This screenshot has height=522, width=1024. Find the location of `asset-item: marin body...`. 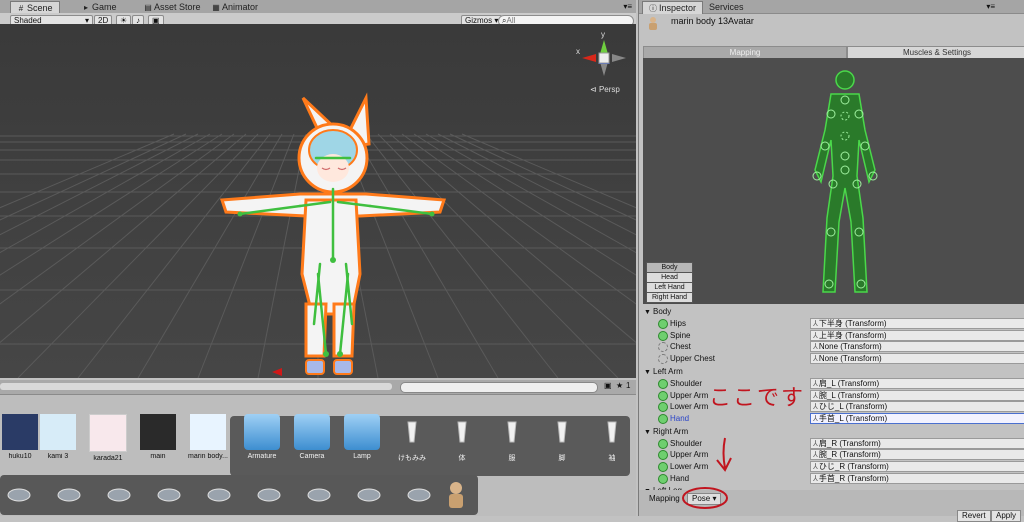

asset-item: marin body... is located at coordinates (208, 437).